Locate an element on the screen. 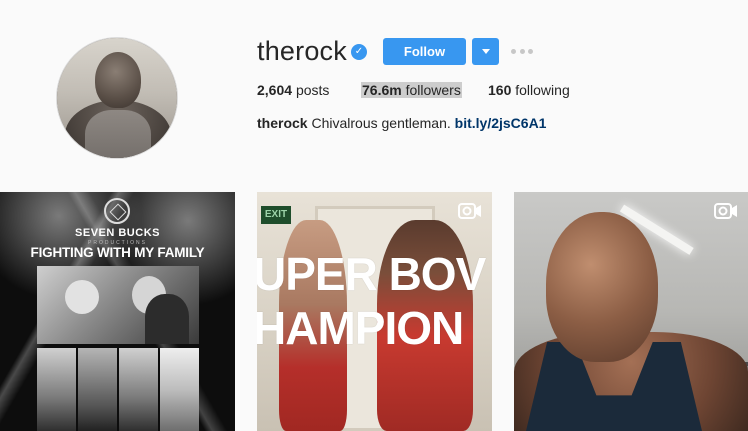  chevron-down-icon is located at coordinates (485, 51).